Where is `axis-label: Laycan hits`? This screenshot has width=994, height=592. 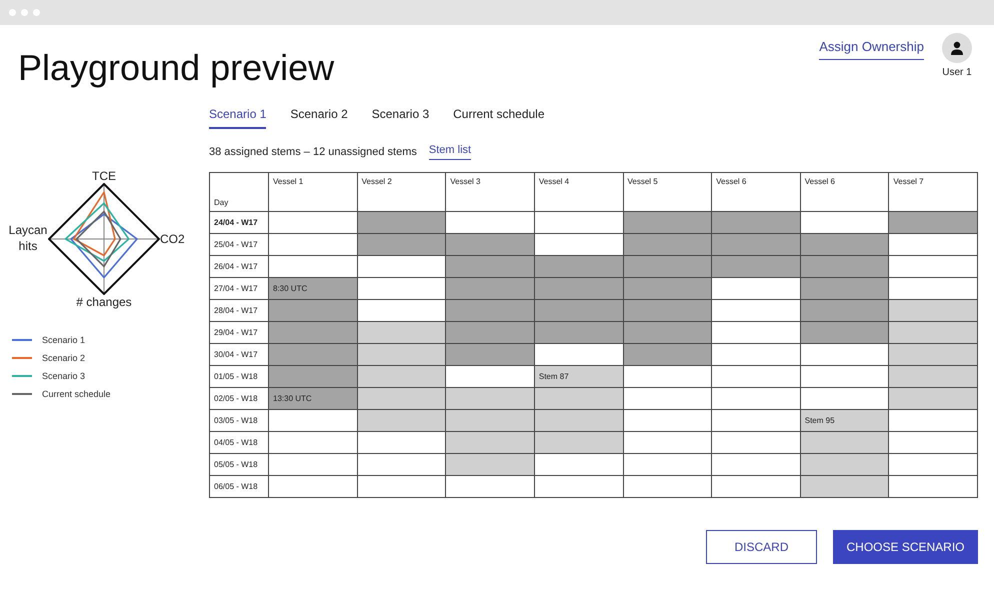 axis-label: Laycan hits is located at coordinates (28, 239).